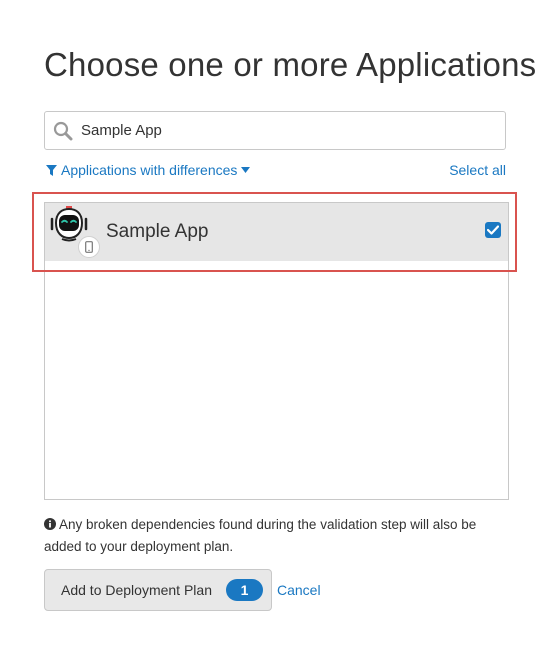 This screenshot has width=552, height=659. What do you see at coordinates (477, 170) in the screenshot?
I see `select-all-link: Select all` at bounding box center [477, 170].